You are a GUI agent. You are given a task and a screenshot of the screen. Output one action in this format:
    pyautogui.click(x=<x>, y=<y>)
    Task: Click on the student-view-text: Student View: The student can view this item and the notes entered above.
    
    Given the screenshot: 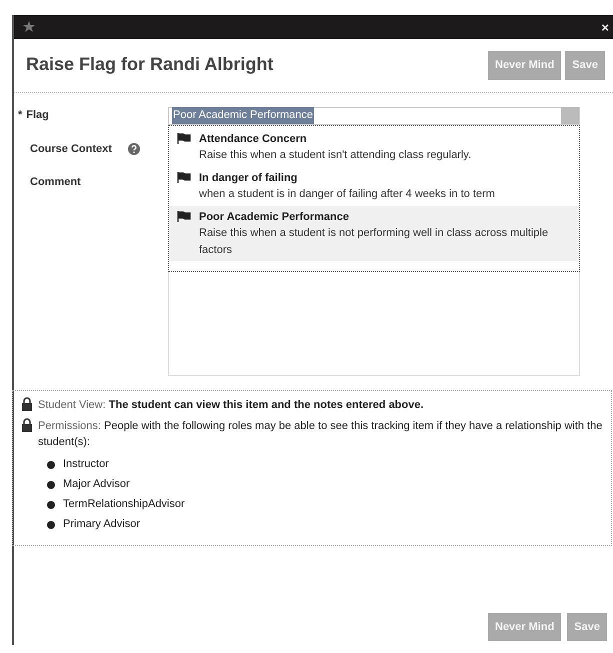 What is the action you would take?
    pyautogui.click(x=231, y=405)
    